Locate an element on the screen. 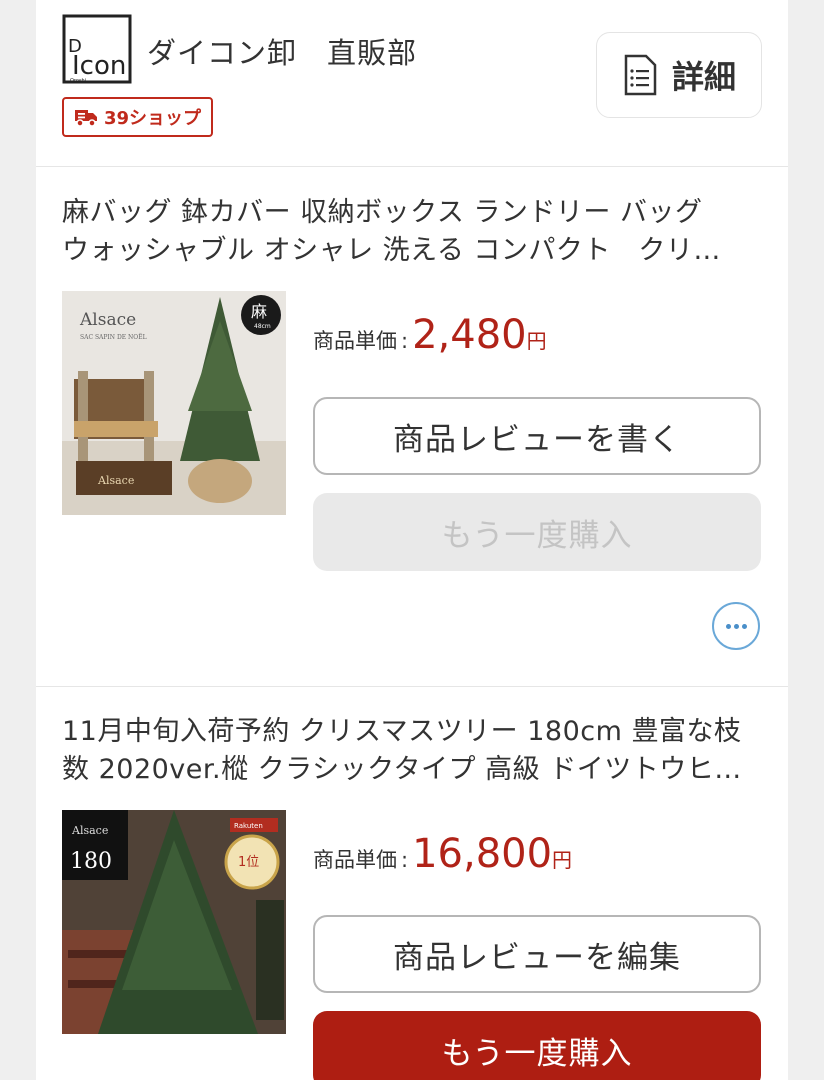 This screenshot has height=1080, width=824. detail-label: 詳細 is located at coordinates (703, 77).